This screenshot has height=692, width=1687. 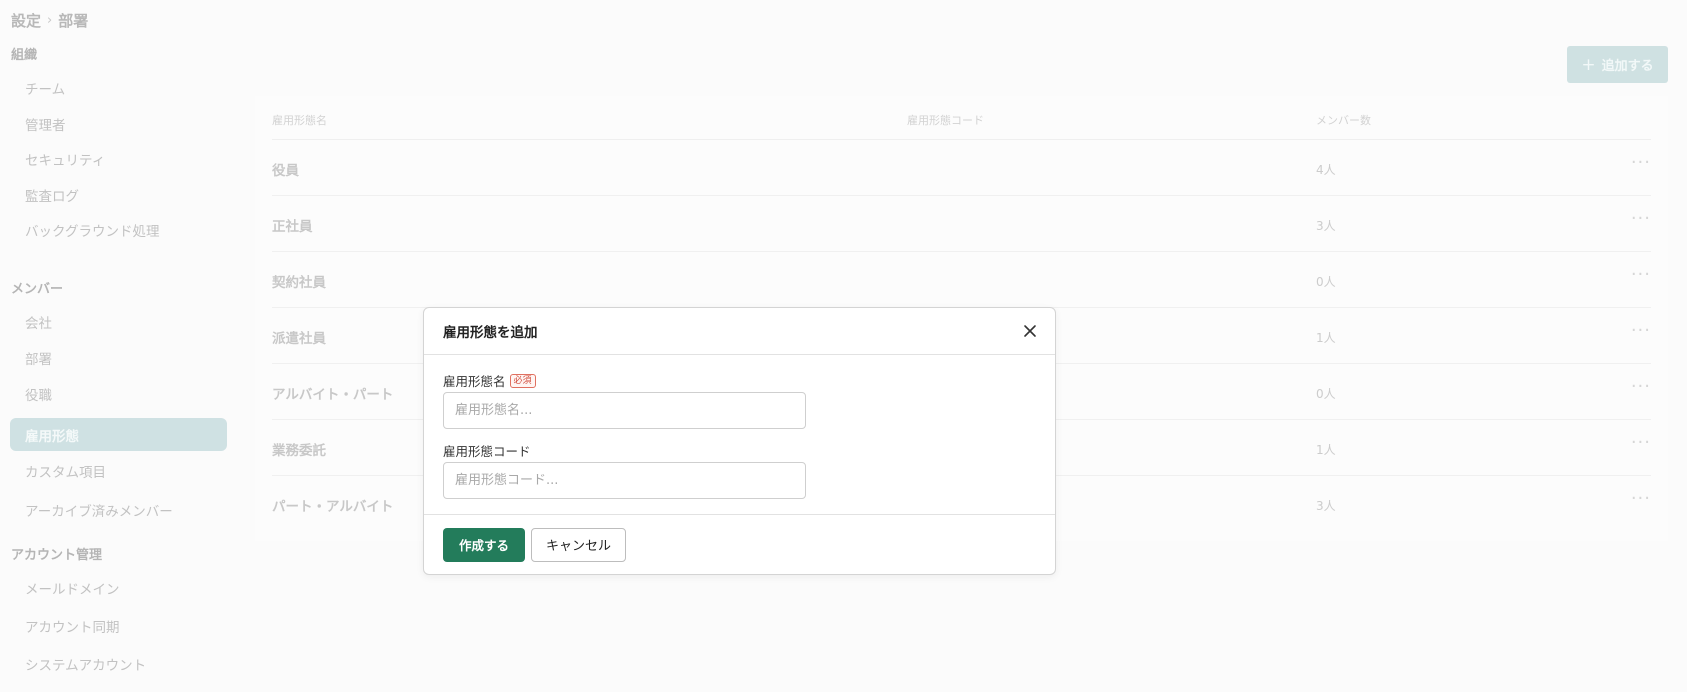 What do you see at coordinates (292, 227) in the screenshot?
I see `cell-name: 正社員` at bounding box center [292, 227].